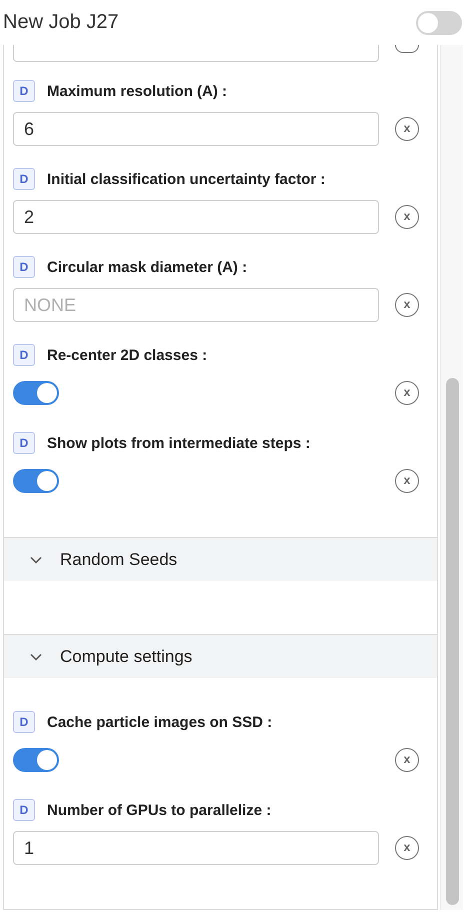 Image resolution: width=474 pixels, height=915 pixels. Describe the element at coordinates (127, 355) in the screenshot. I see `param-label: Re-center 2D classes :` at that location.